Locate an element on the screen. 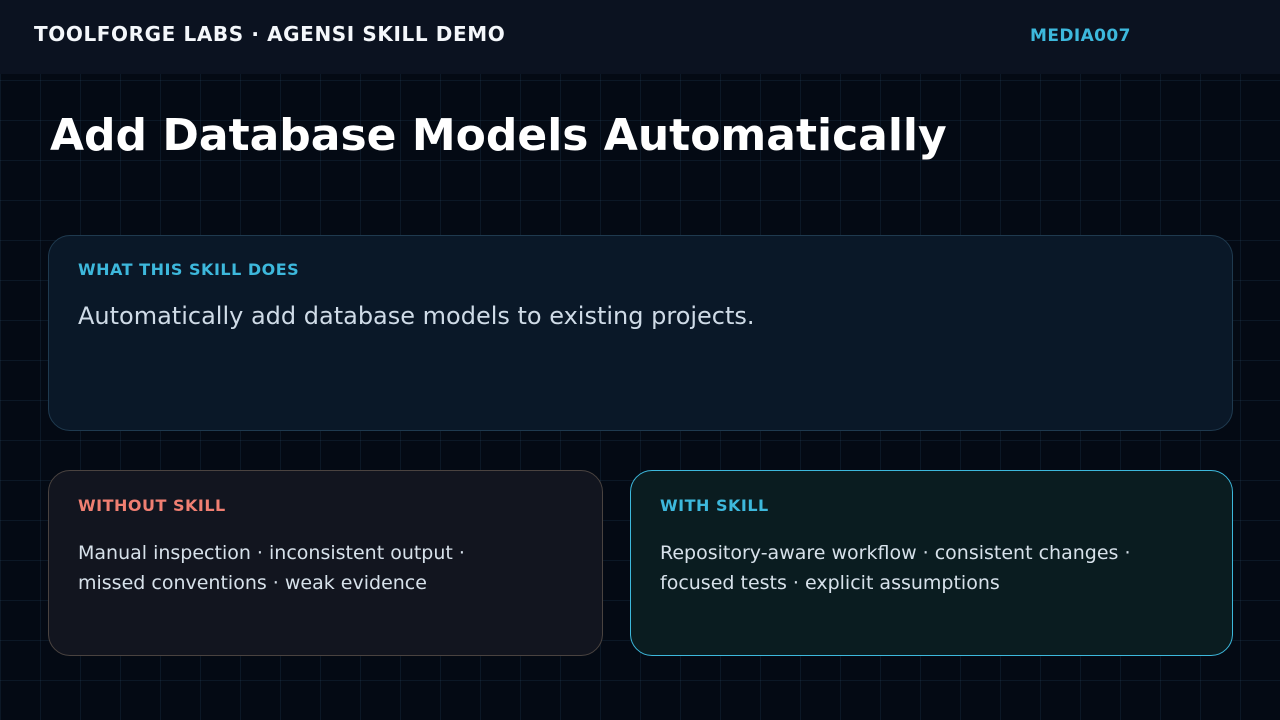  brand-title: TOOLFORGE LABS · AGENSI SKILL DEMO is located at coordinates (270, 34).